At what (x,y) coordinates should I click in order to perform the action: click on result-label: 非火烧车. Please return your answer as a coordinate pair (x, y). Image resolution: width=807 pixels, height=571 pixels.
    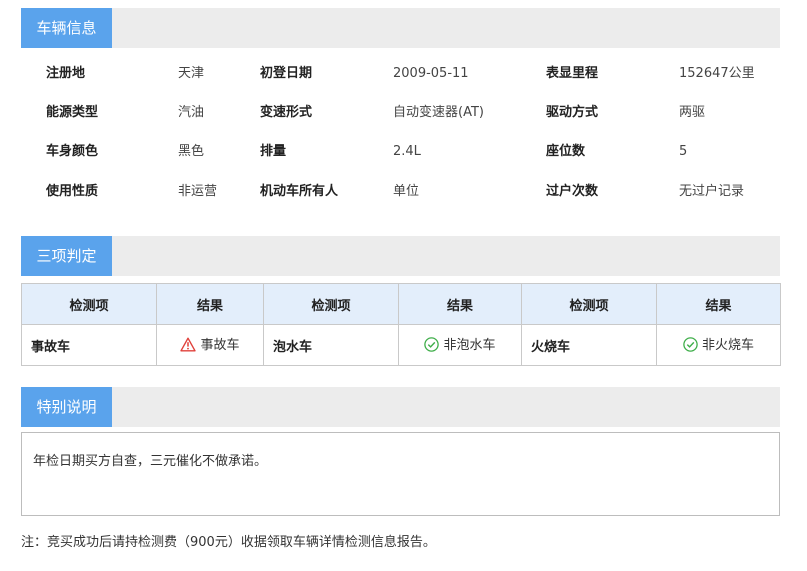
    Looking at the image, I should click on (727, 345).